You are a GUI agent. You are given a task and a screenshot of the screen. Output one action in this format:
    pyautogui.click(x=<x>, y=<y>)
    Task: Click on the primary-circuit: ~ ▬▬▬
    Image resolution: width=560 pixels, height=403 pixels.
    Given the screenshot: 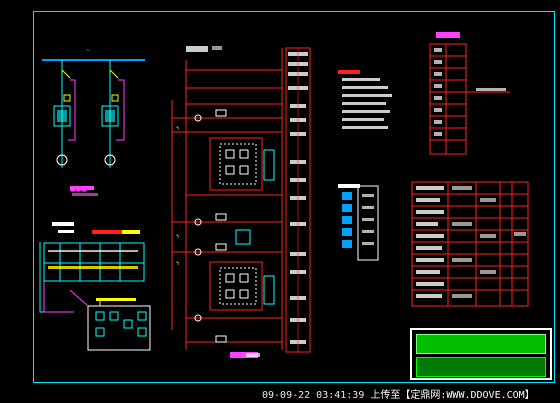 What is the action you would take?
    pyautogui.click(x=93, y=122)
    